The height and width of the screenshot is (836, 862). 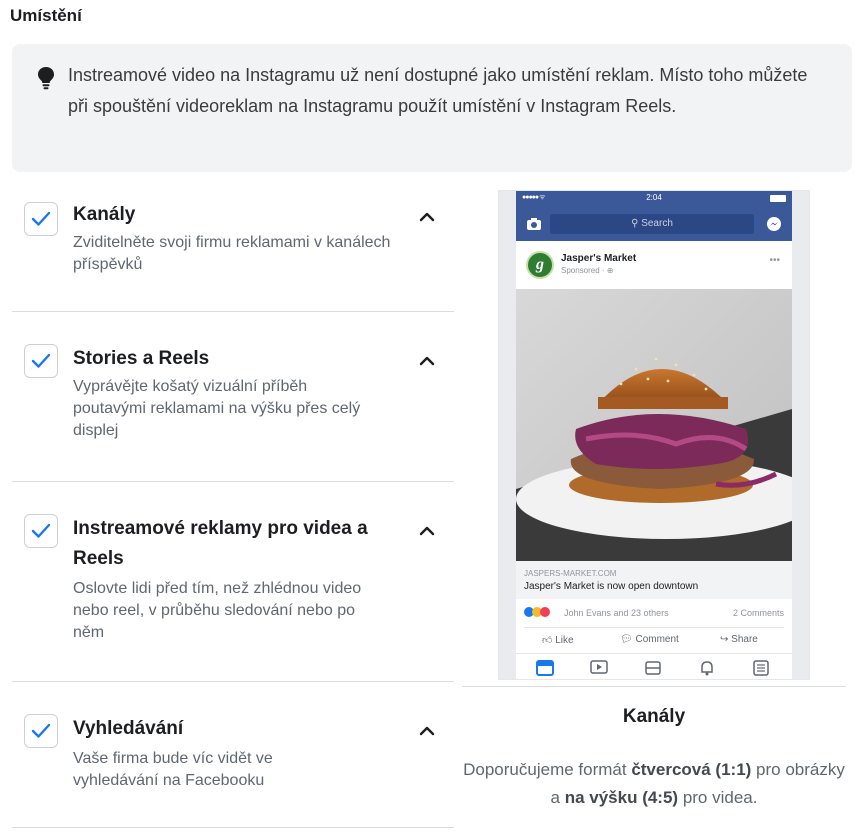 I want to click on sponsored-label: Sponsored · ⊕, so click(x=587, y=270).